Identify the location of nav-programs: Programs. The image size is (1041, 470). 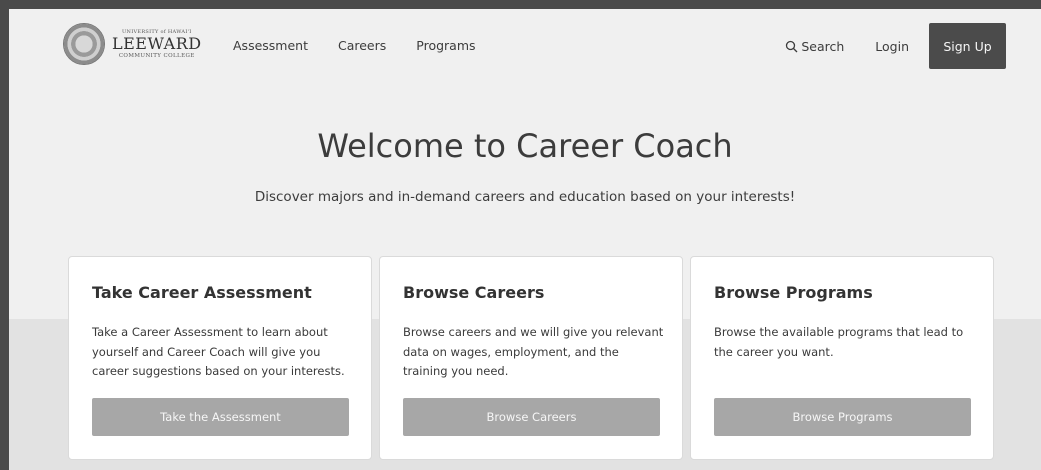
(445, 45).